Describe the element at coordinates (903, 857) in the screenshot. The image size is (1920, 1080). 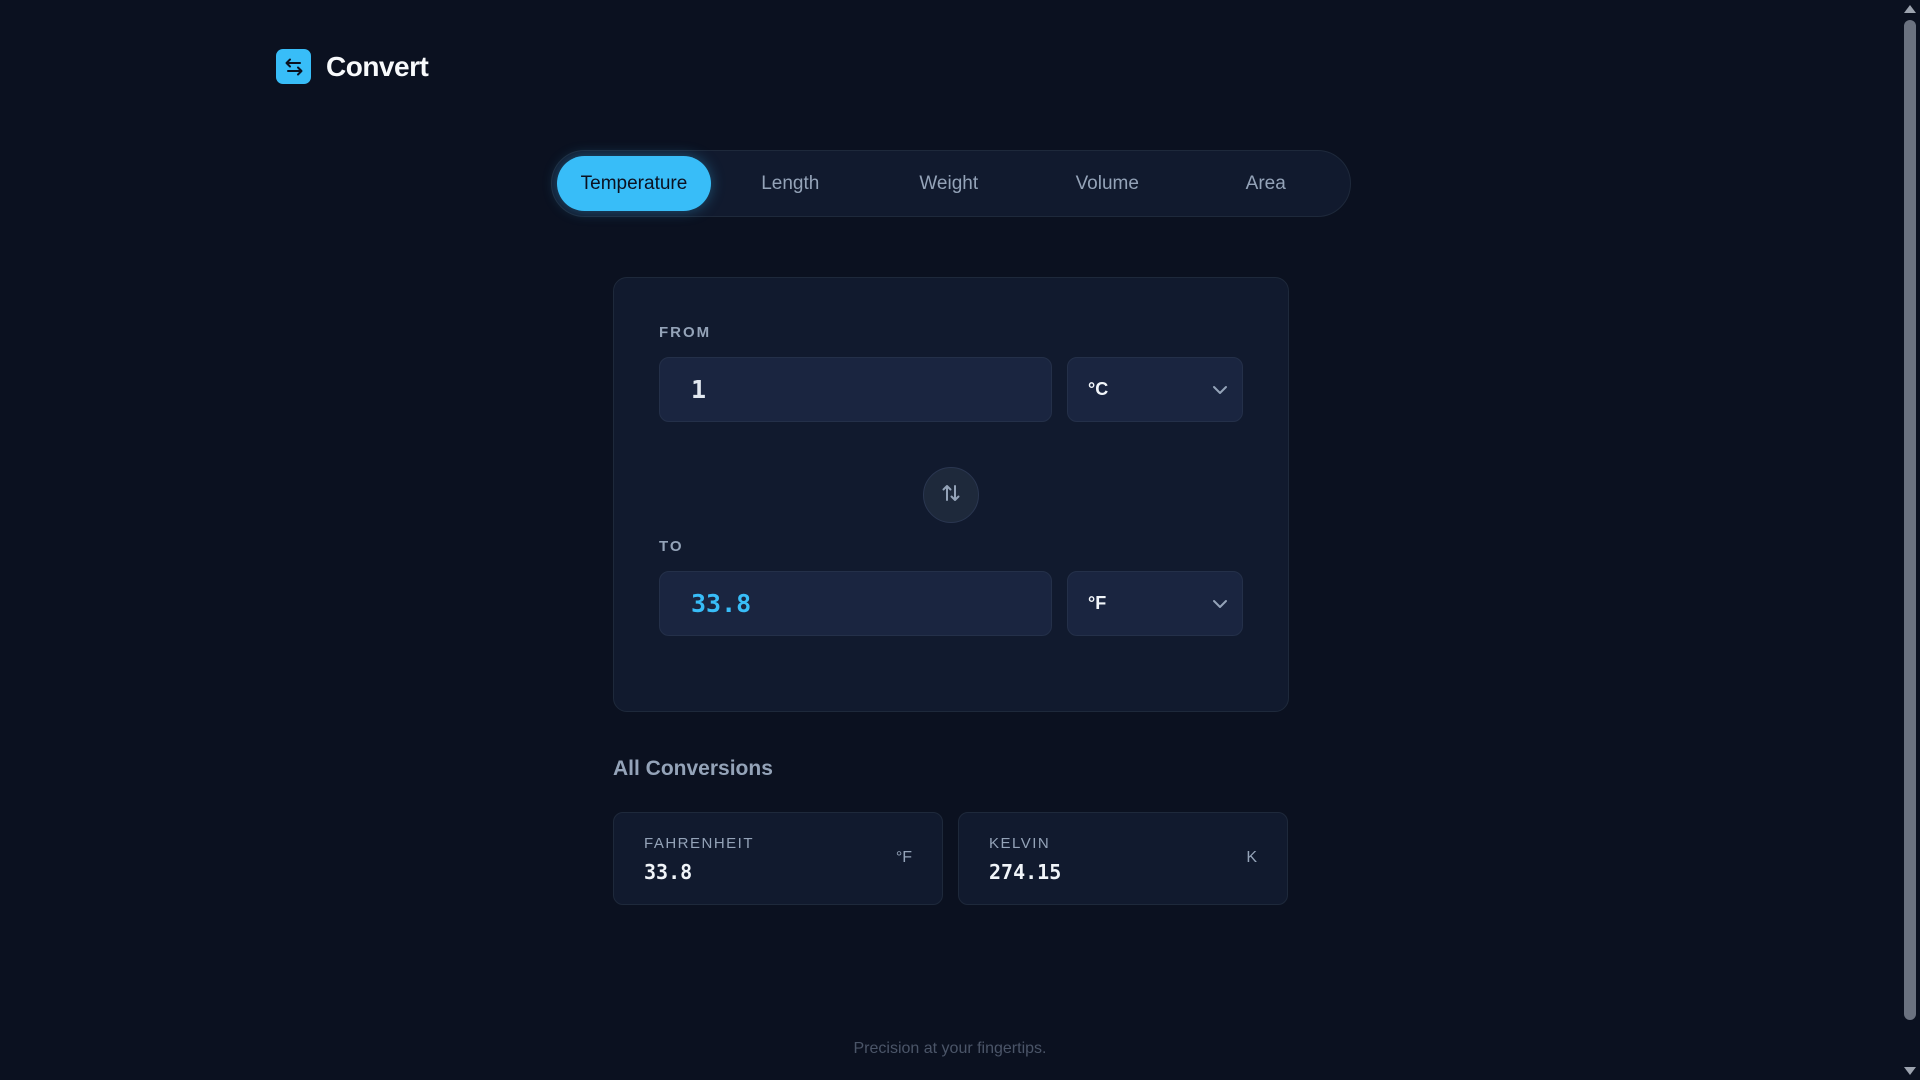
I see `conversion-unit: °F` at that location.